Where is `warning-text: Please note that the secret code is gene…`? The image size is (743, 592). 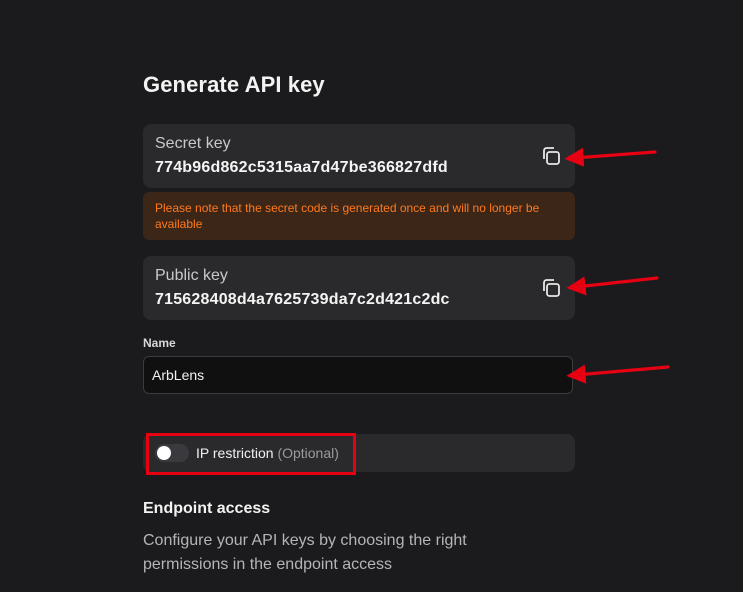 warning-text: Please note that the secret code is gene… is located at coordinates (347, 216).